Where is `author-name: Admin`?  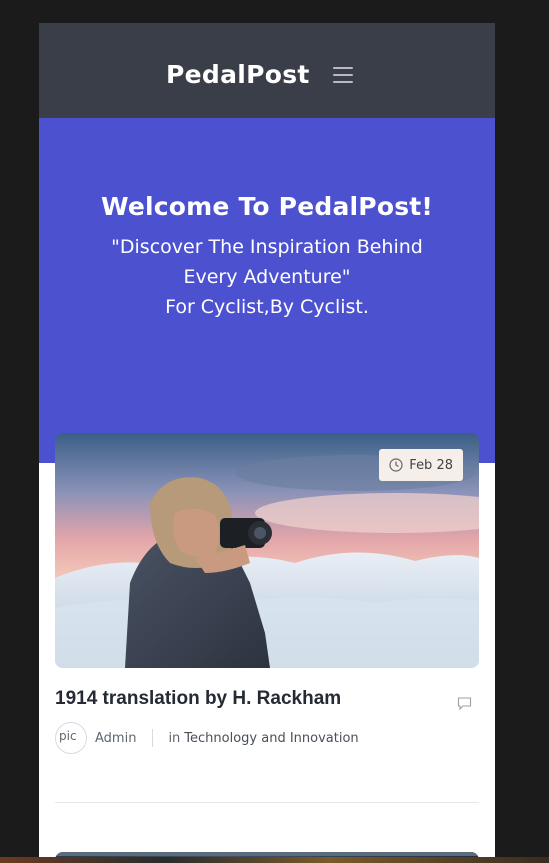
author-name: Admin is located at coordinates (115, 738).